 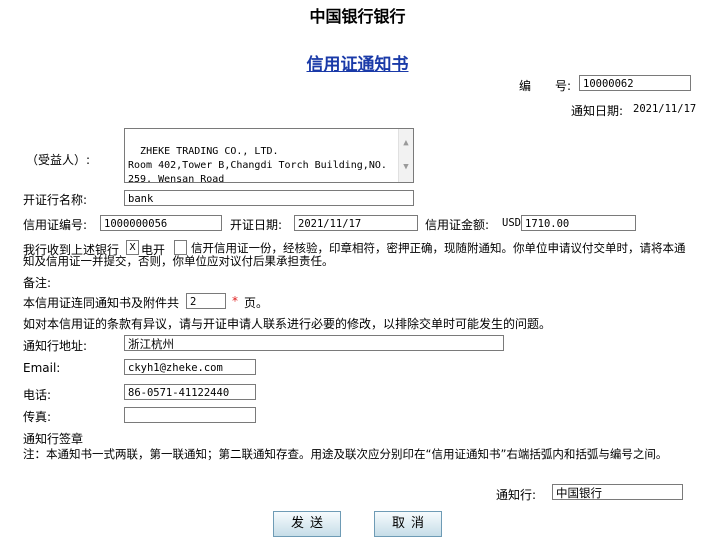 I want to click on document-title: 信用证通知书, so click(x=357, y=65).